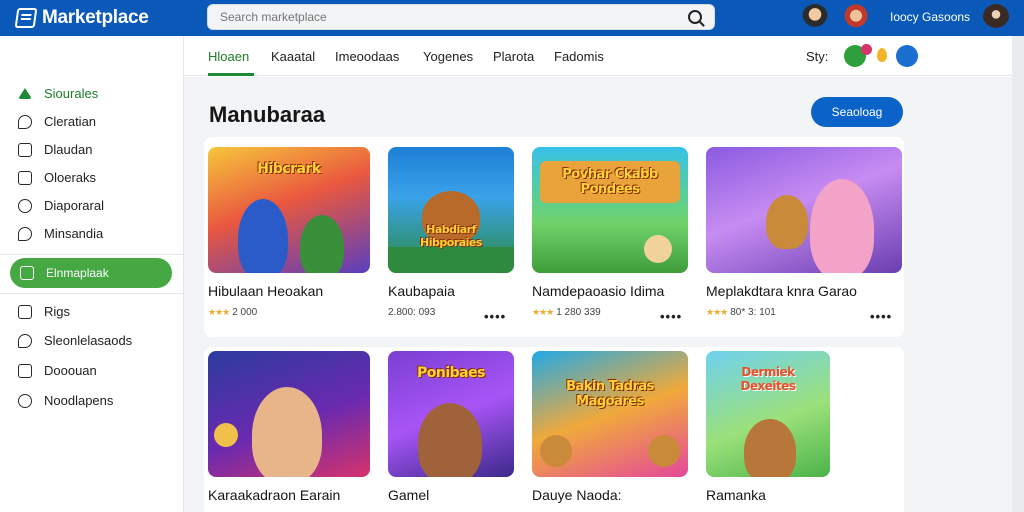 This screenshot has width=1024, height=512. I want to click on sidebar-item-5: Diaporaral, so click(61, 205).